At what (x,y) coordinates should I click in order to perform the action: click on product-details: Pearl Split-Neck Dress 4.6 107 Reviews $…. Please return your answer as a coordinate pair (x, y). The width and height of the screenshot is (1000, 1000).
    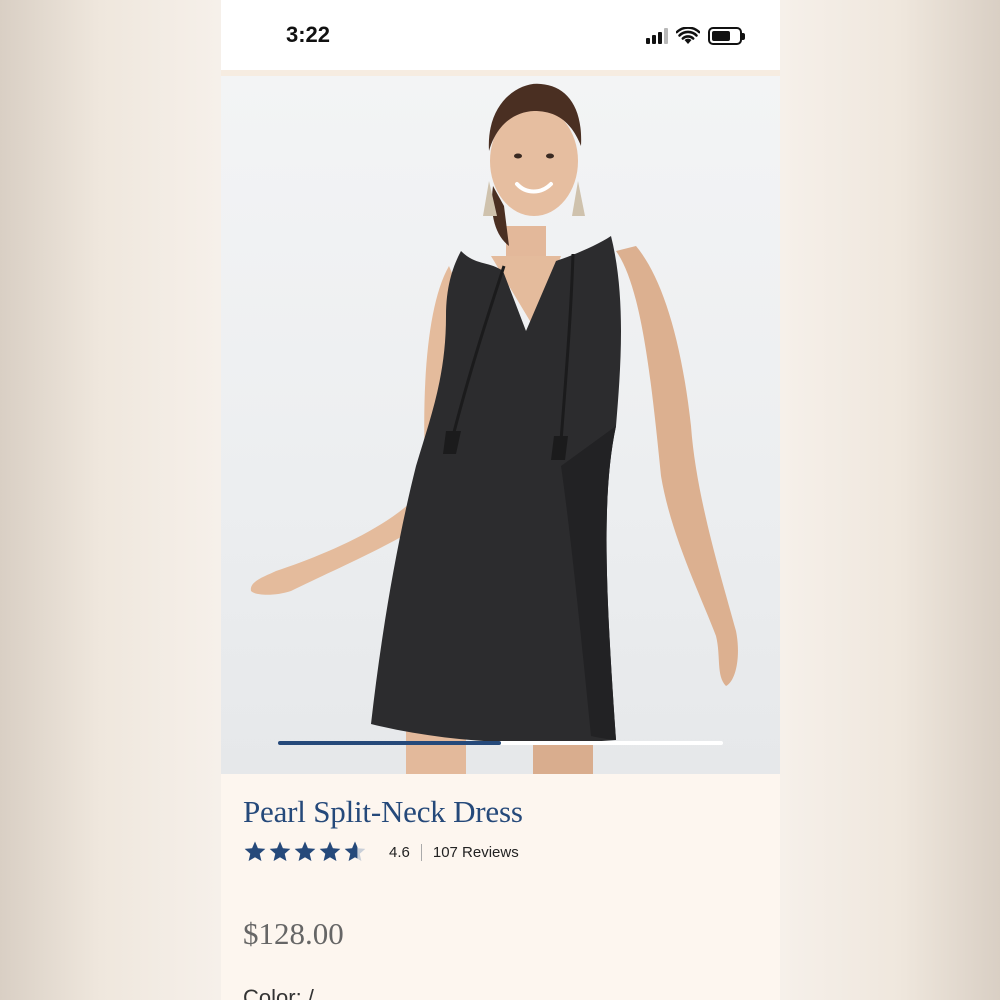
    Looking at the image, I should click on (503, 866).